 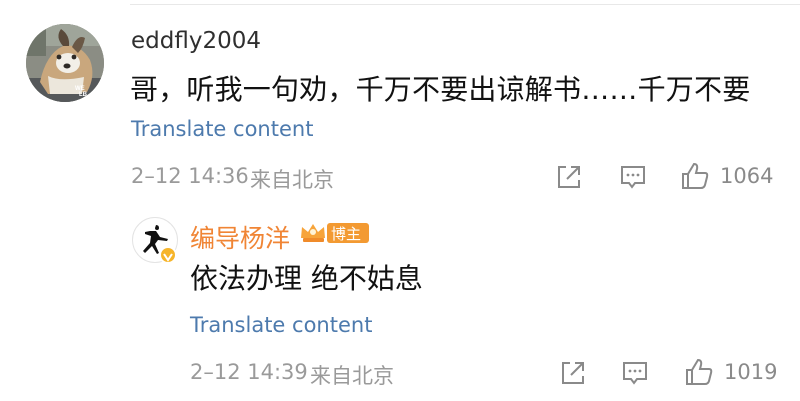 I want to click on reply-like-icon, so click(x=699, y=372).